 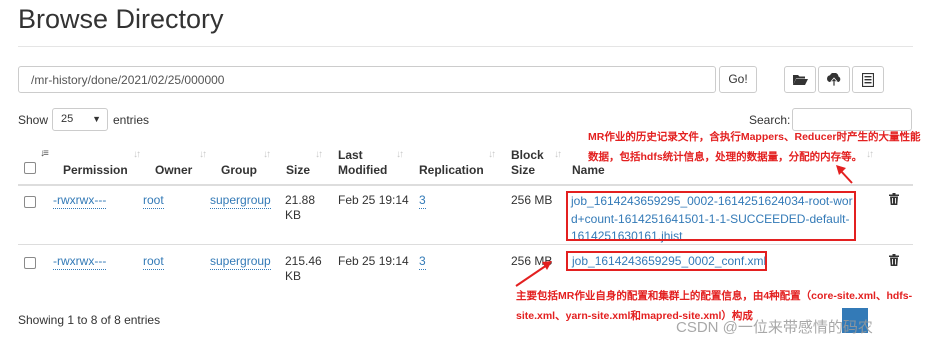 I want to click on annotation-arrows, so click(x=684, y=226).